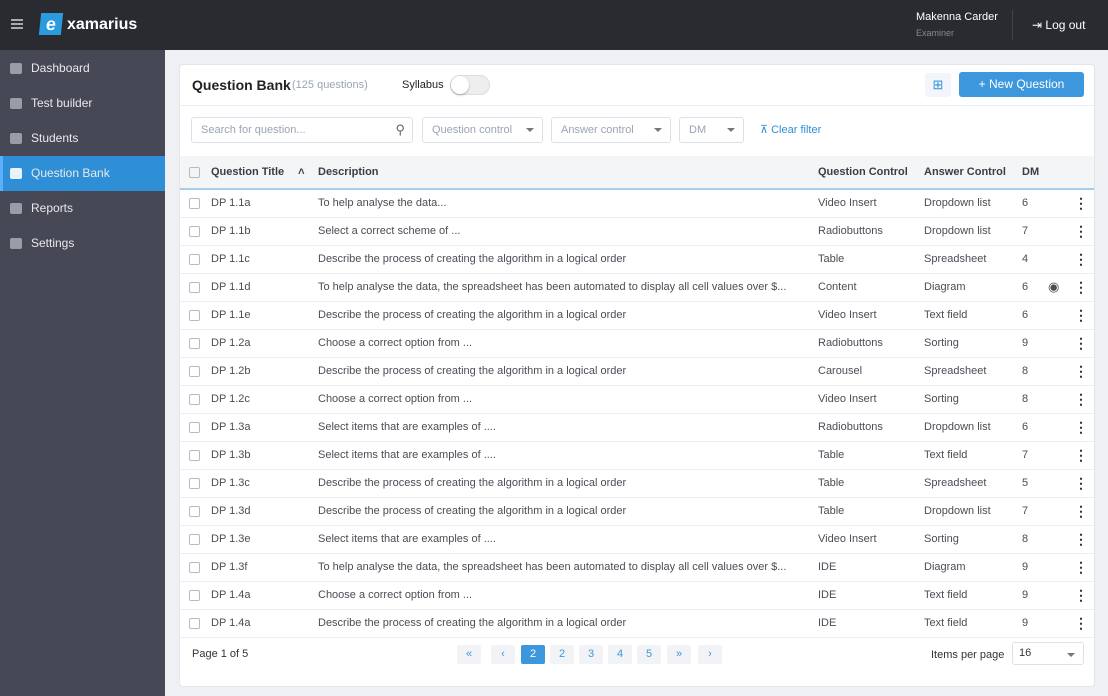  I want to click on select-all-checkbox, so click(194, 172).